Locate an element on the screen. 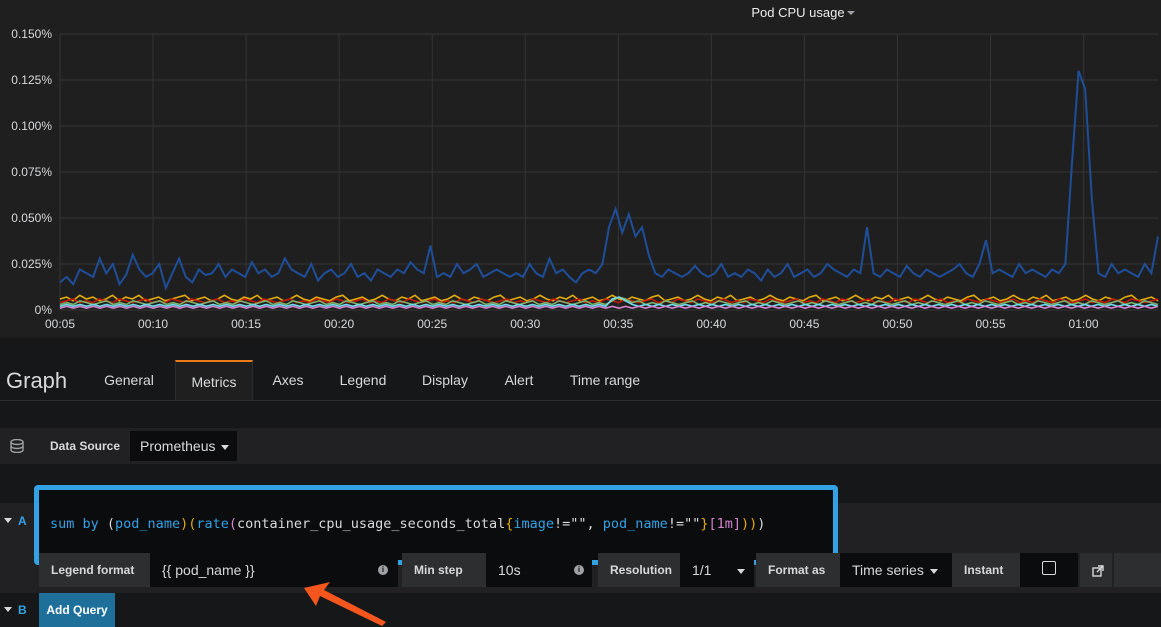 The height and width of the screenshot is (627, 1161). share-icon is located at coordinates (1098, 571).